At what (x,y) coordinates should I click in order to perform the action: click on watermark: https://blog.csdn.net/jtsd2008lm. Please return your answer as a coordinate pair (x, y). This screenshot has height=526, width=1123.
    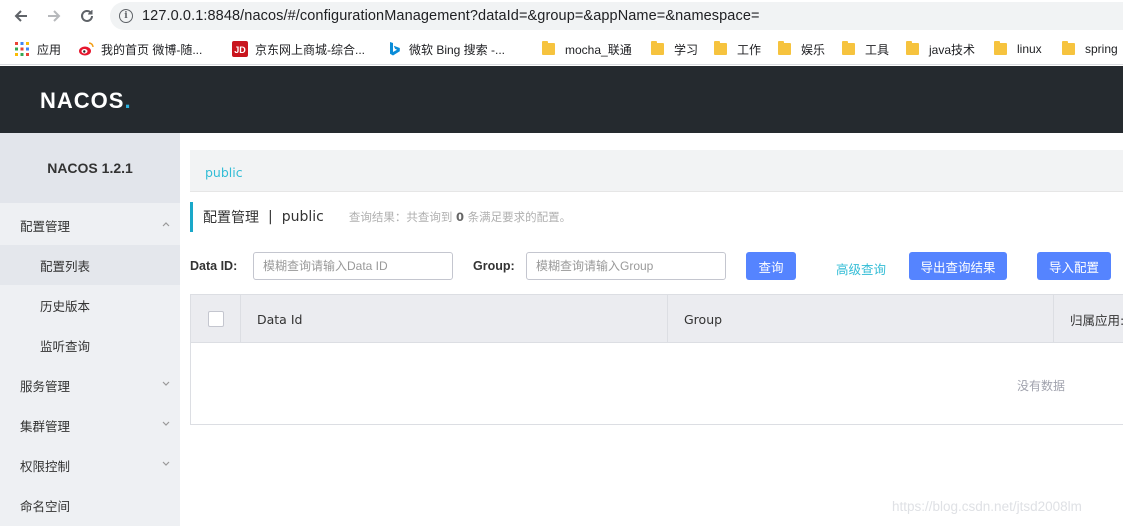
    Looking at the image, I should click on (987, 506).